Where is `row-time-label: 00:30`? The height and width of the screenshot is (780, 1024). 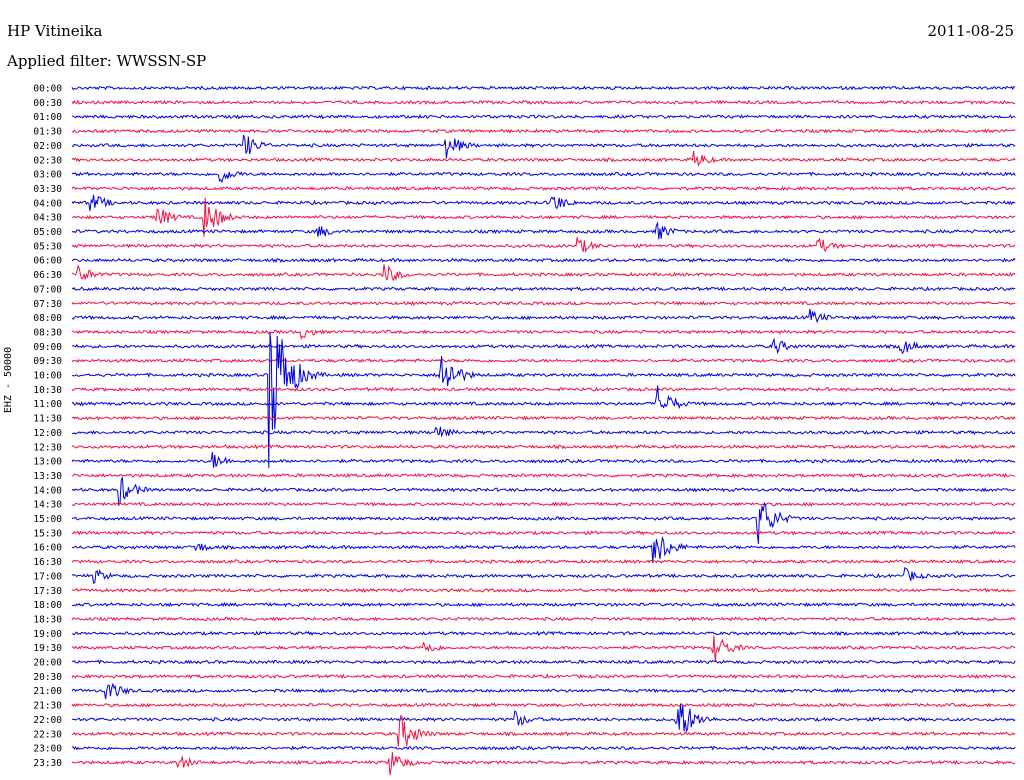 row-time-label: 00:30 is located at coordinates (47, 103).